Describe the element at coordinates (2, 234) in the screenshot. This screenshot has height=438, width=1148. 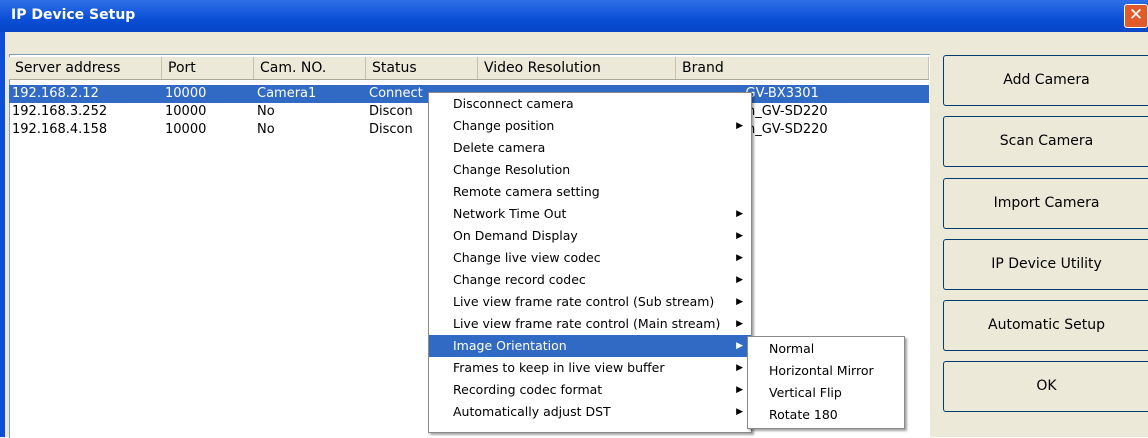
I see `window-frame` at that location.